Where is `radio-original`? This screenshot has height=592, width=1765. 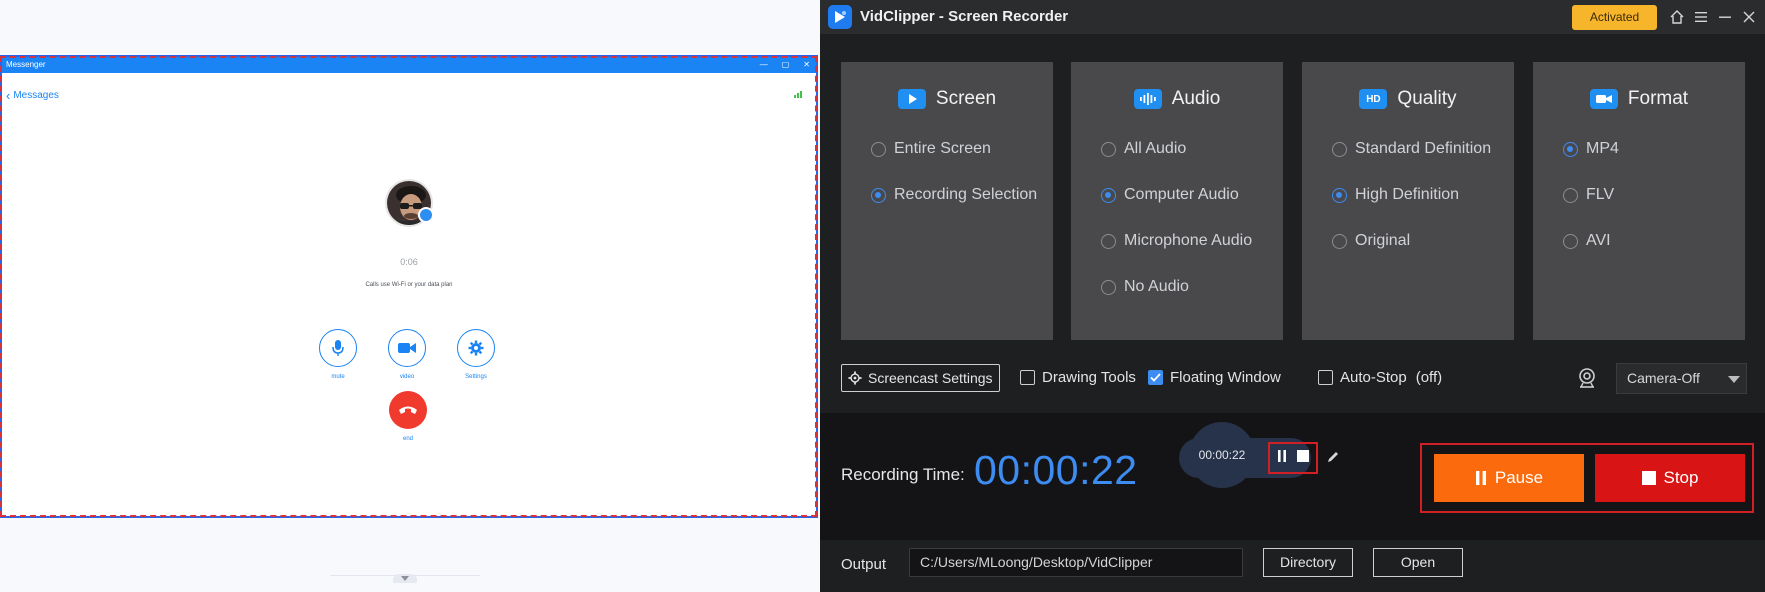 radio-original is located at coordinates (1339, 241).